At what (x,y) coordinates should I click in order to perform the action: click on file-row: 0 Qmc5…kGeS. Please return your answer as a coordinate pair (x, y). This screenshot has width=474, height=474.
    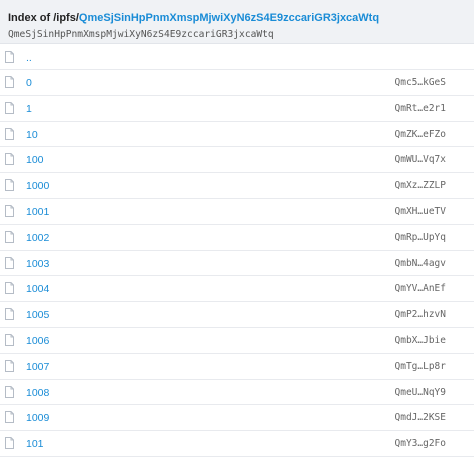
    Looking at the image, I should click on (237, 83).